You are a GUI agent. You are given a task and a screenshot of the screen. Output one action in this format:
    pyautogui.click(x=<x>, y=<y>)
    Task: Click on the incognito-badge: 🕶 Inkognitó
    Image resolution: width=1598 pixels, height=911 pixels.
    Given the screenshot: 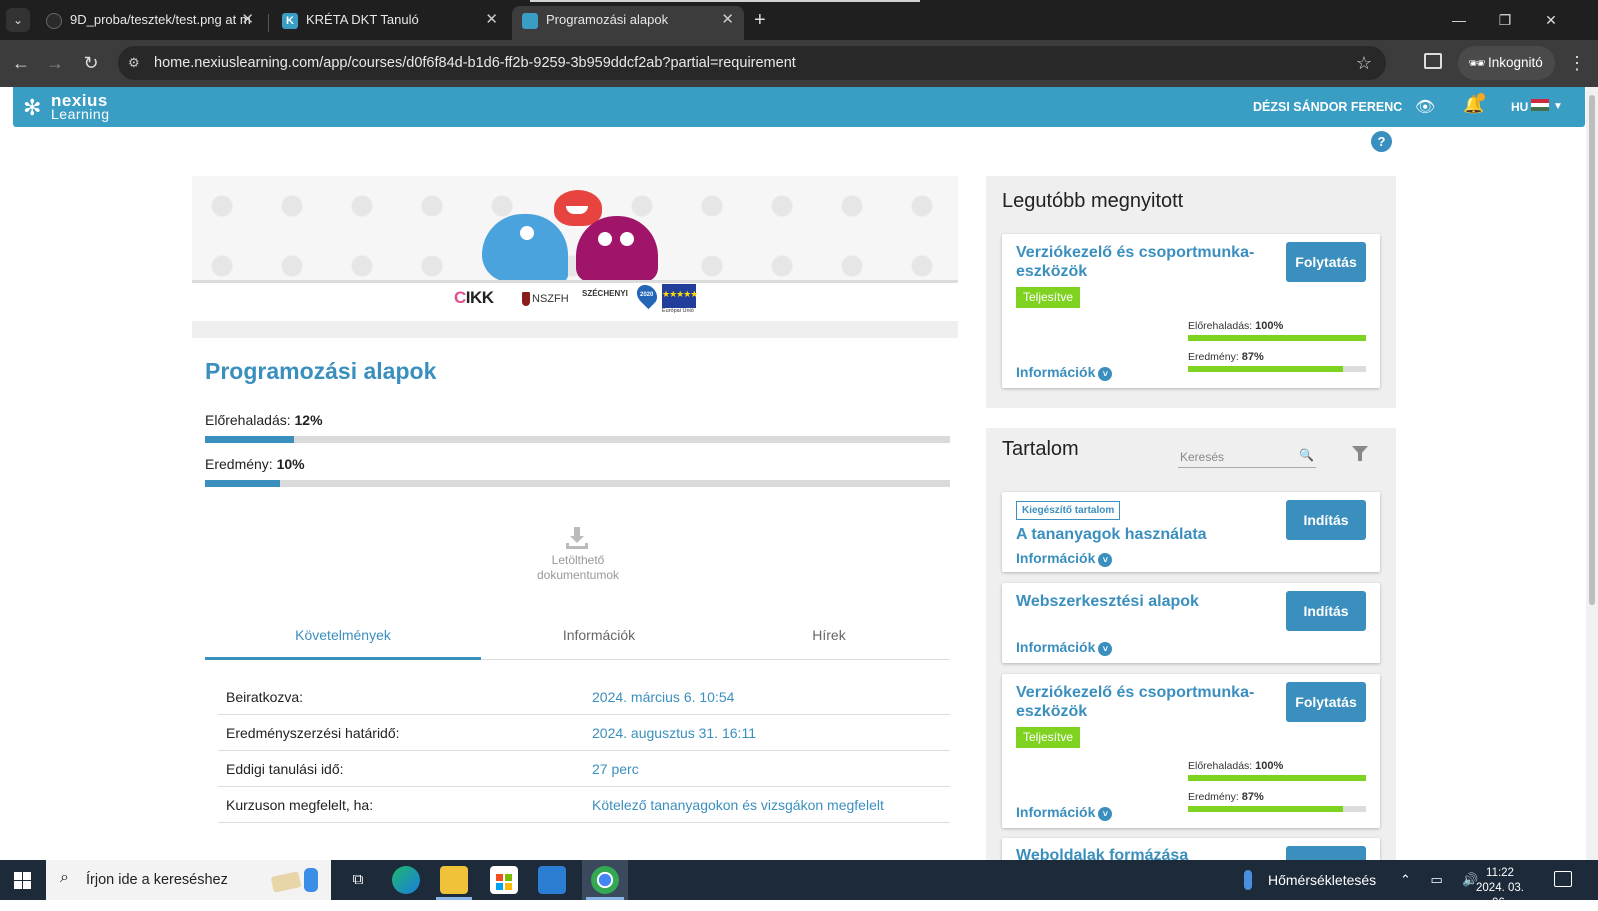 What is the action you would take?
    pyautogui.click(x=1506, y=63)
    